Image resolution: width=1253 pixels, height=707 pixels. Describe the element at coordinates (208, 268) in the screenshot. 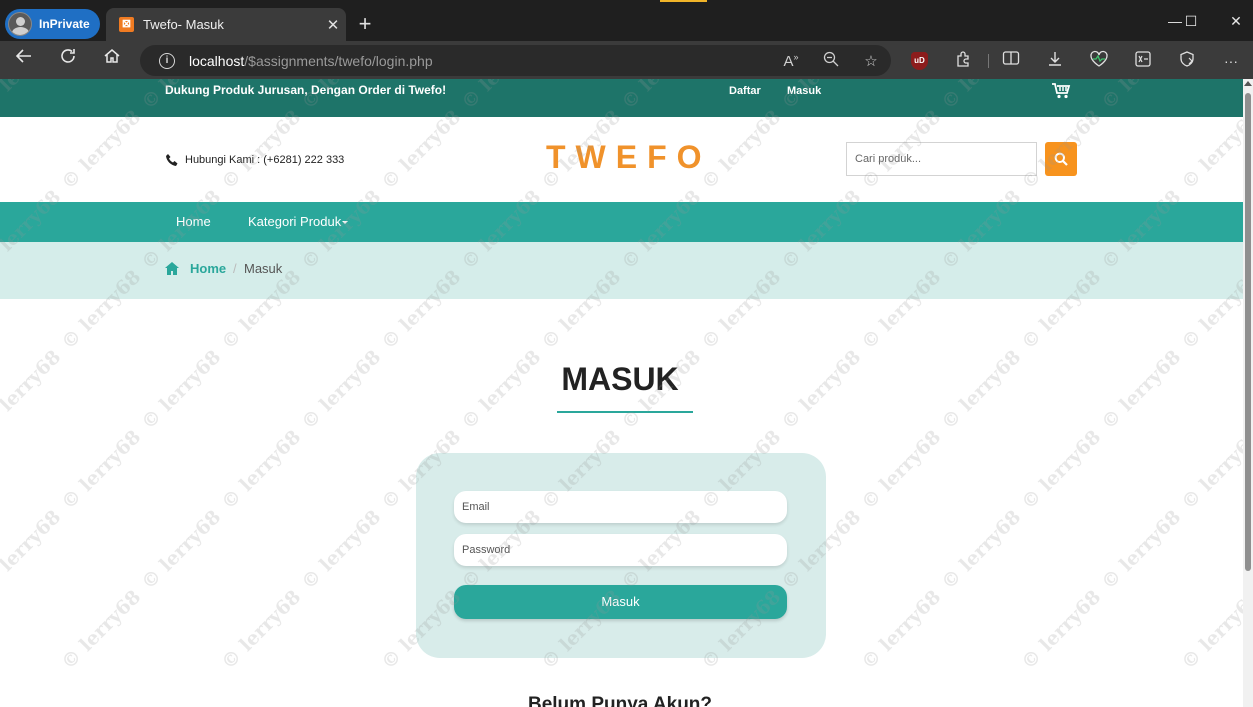

I see `breadcrumb-home: Home` at that location.